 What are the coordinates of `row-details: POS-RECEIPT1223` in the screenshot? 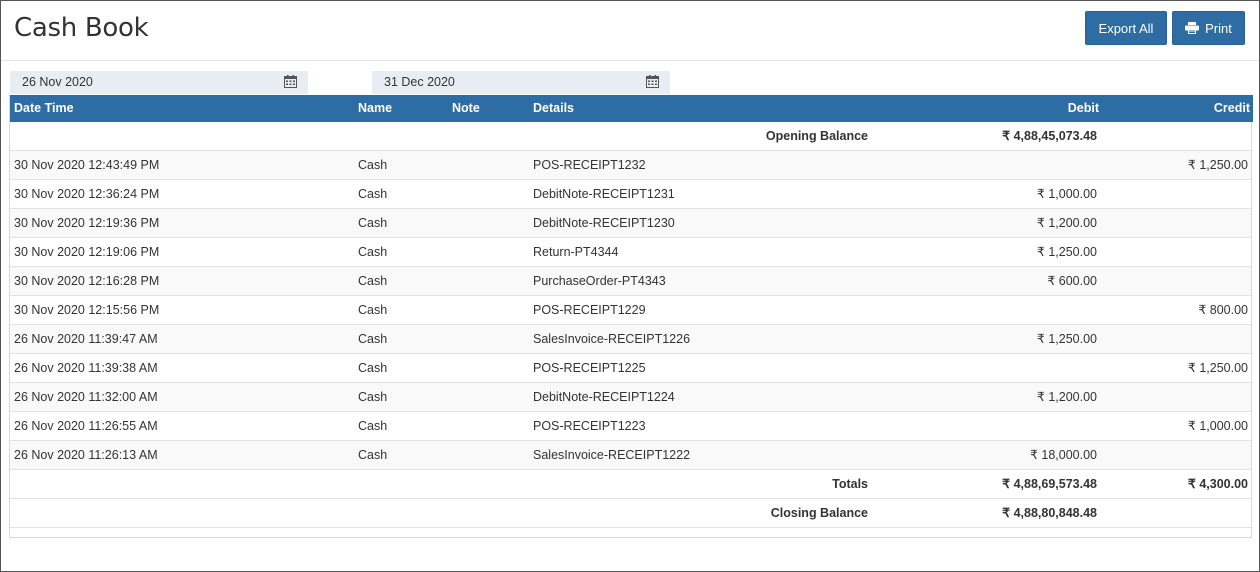 It's located at (589, 426).